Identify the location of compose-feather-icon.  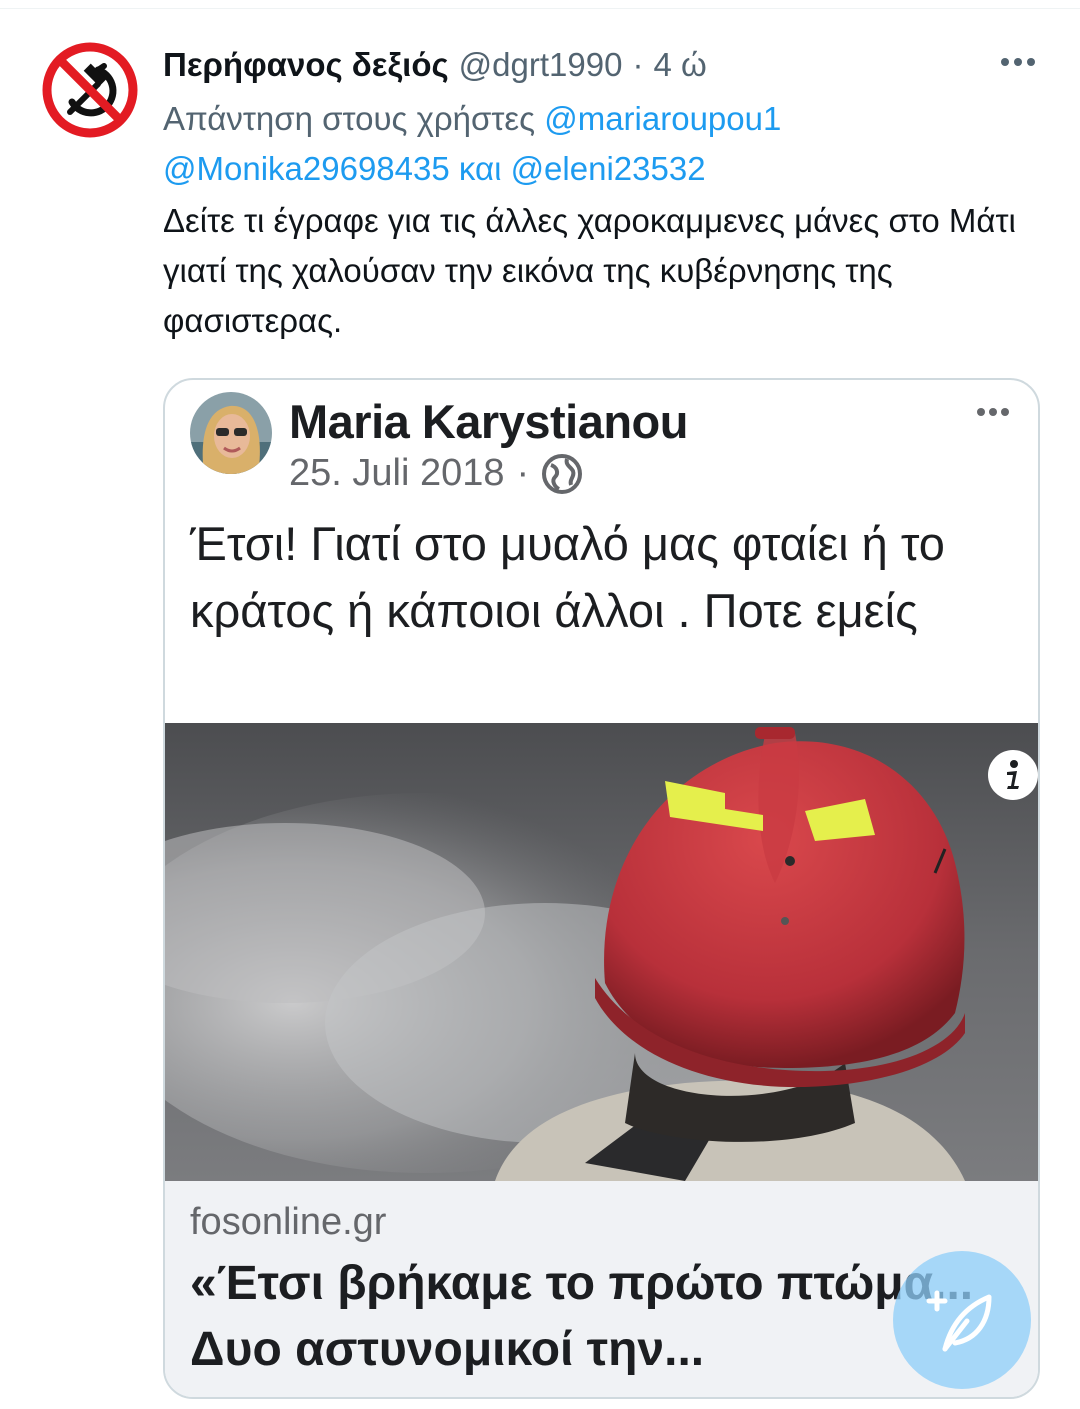
(959, 1321).